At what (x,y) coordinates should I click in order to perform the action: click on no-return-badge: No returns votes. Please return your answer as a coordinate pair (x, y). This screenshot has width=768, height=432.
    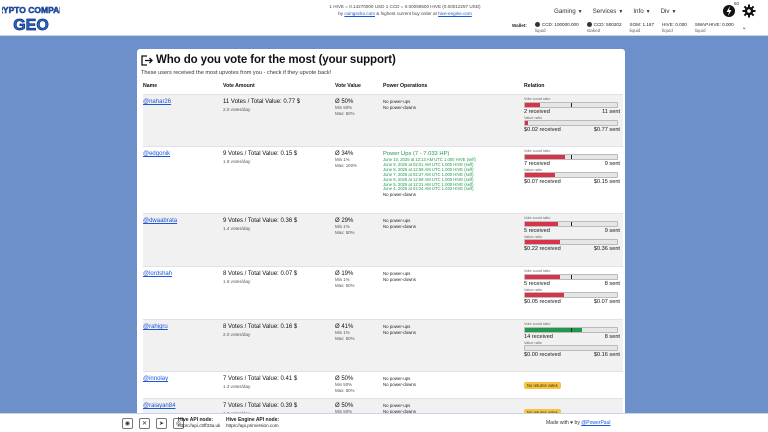
    Looking at the image, I should click on (542, 385).